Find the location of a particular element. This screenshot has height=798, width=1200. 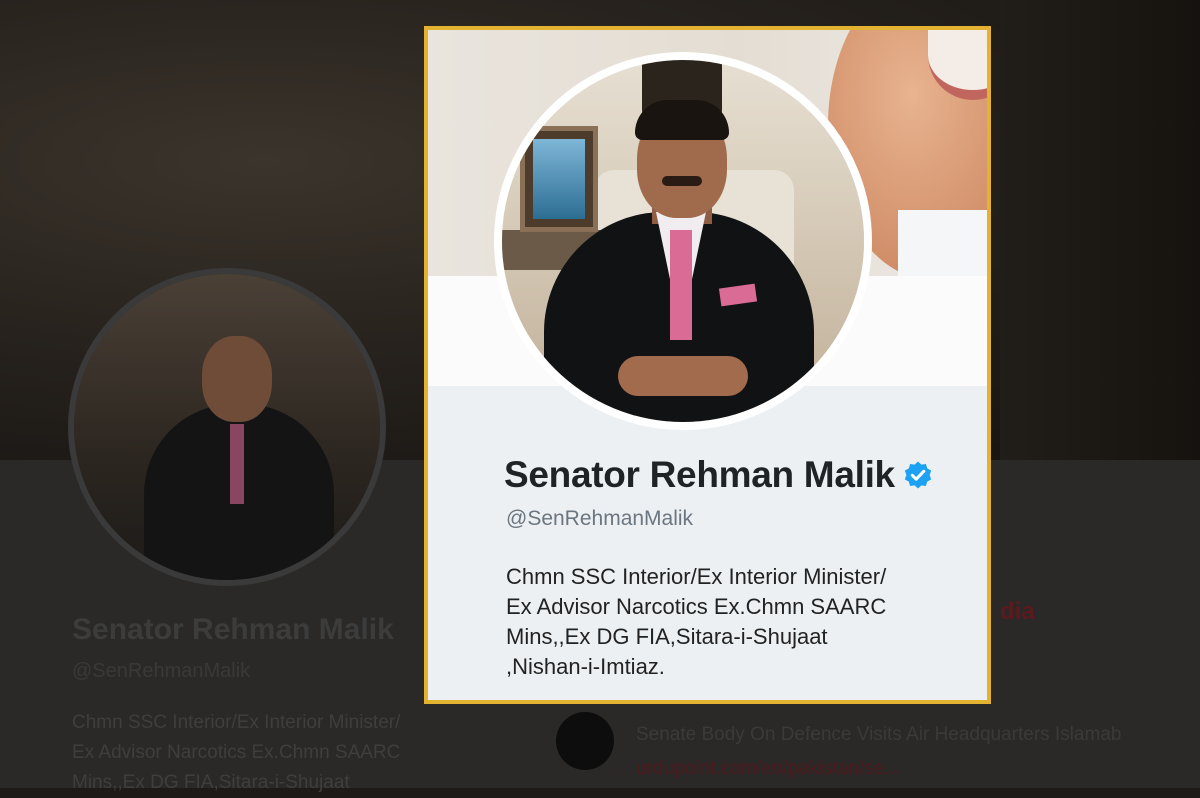

bio-line: Chmn SSC Interior/Ex Interior Minister/ is located at coordinates (696, 576).